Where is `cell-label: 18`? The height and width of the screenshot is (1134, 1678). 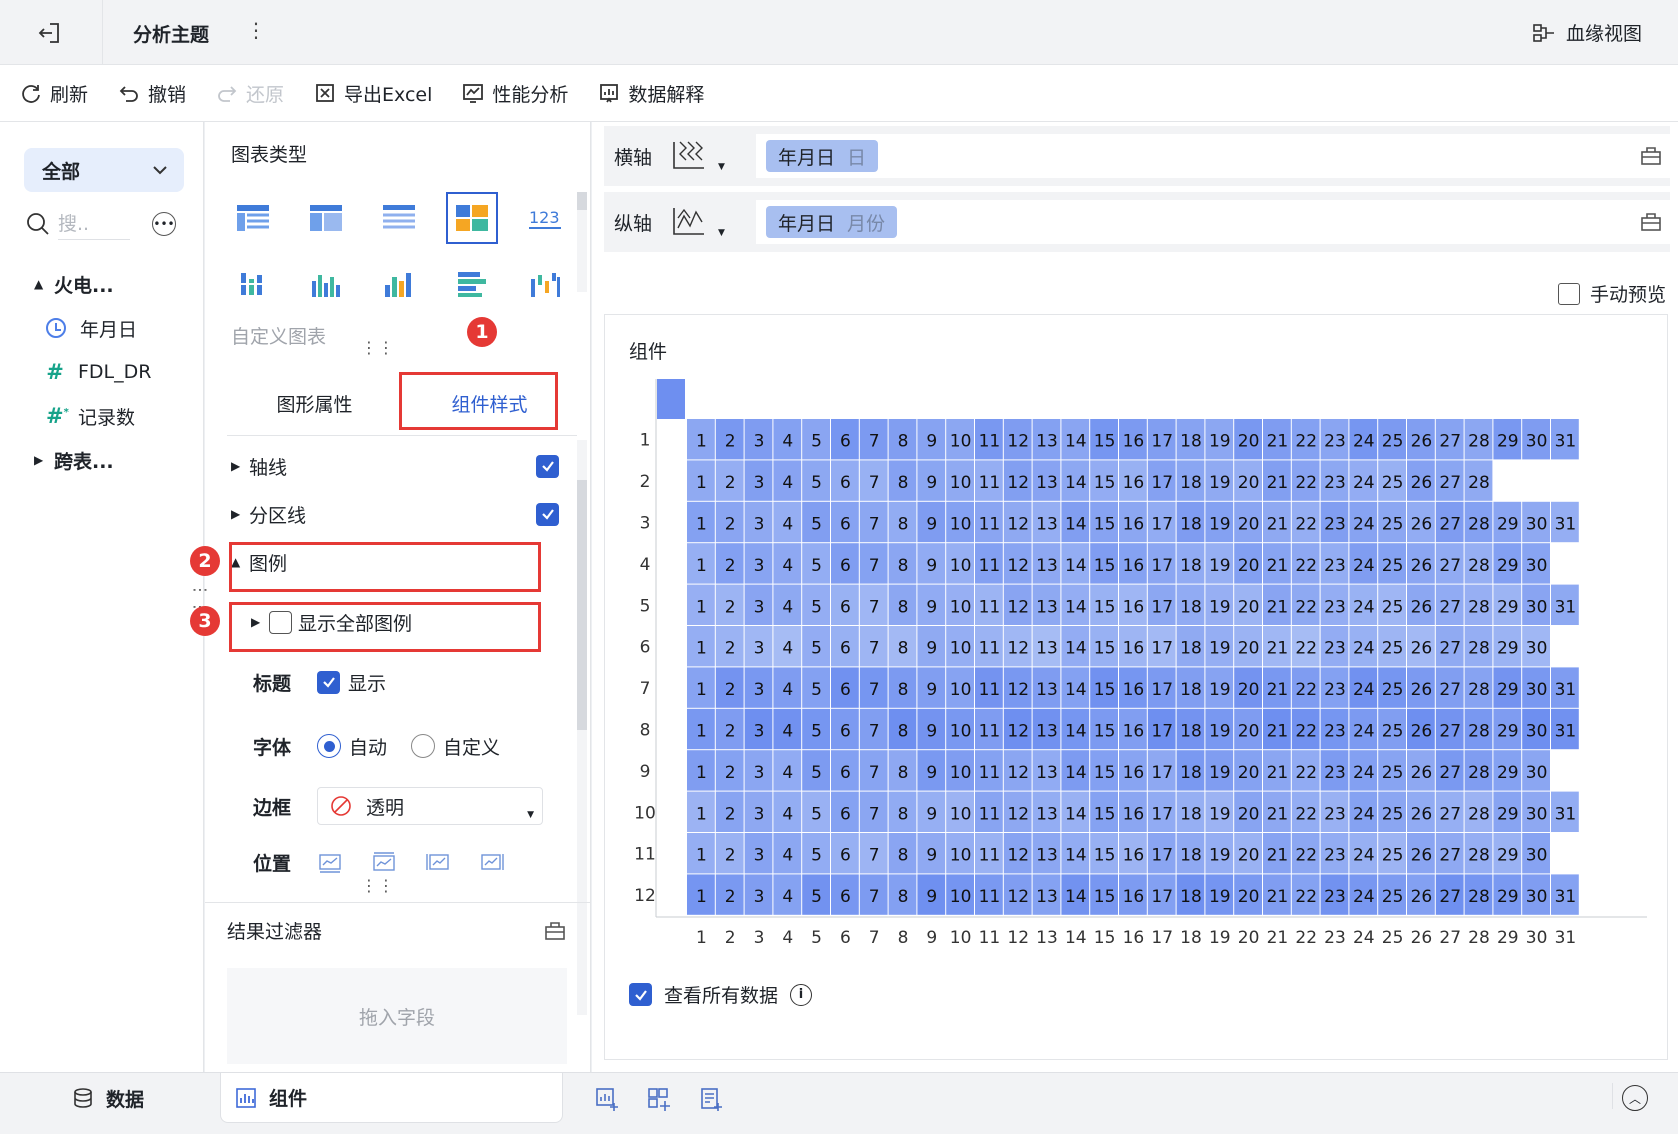
cell-label: 18 is located at coordinates (1191, 814).